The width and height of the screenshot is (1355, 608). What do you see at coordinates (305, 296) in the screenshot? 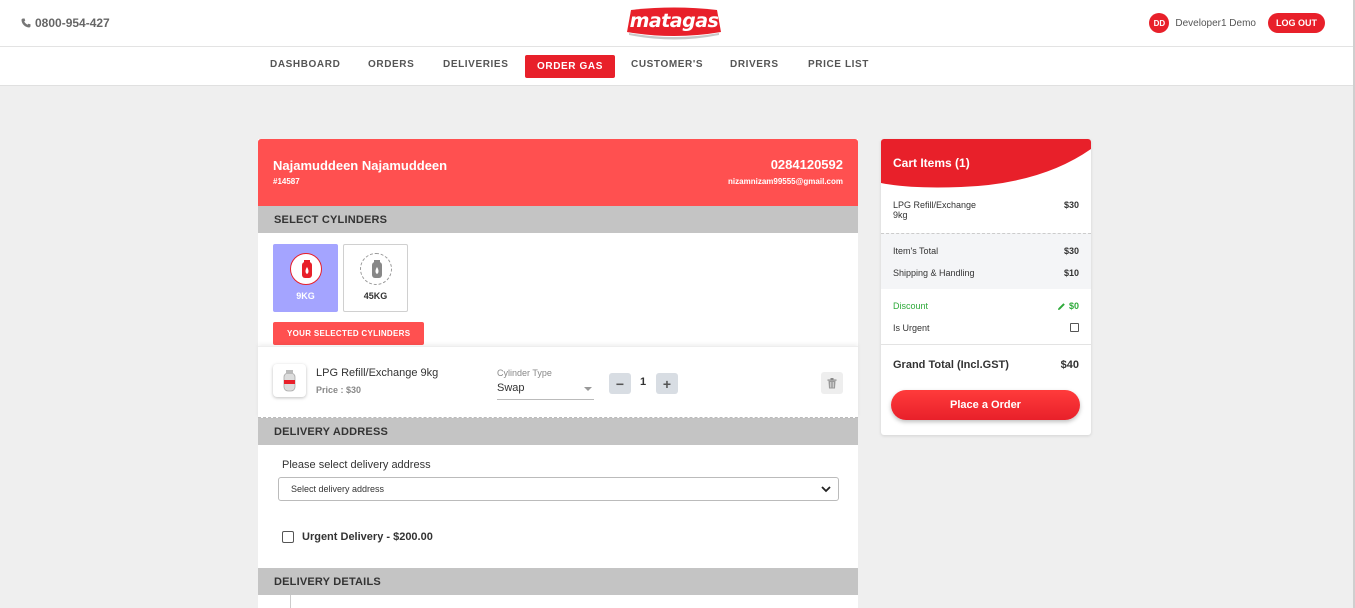
I see `cylinder-label: 9KG` at bounding box center [305, 296].